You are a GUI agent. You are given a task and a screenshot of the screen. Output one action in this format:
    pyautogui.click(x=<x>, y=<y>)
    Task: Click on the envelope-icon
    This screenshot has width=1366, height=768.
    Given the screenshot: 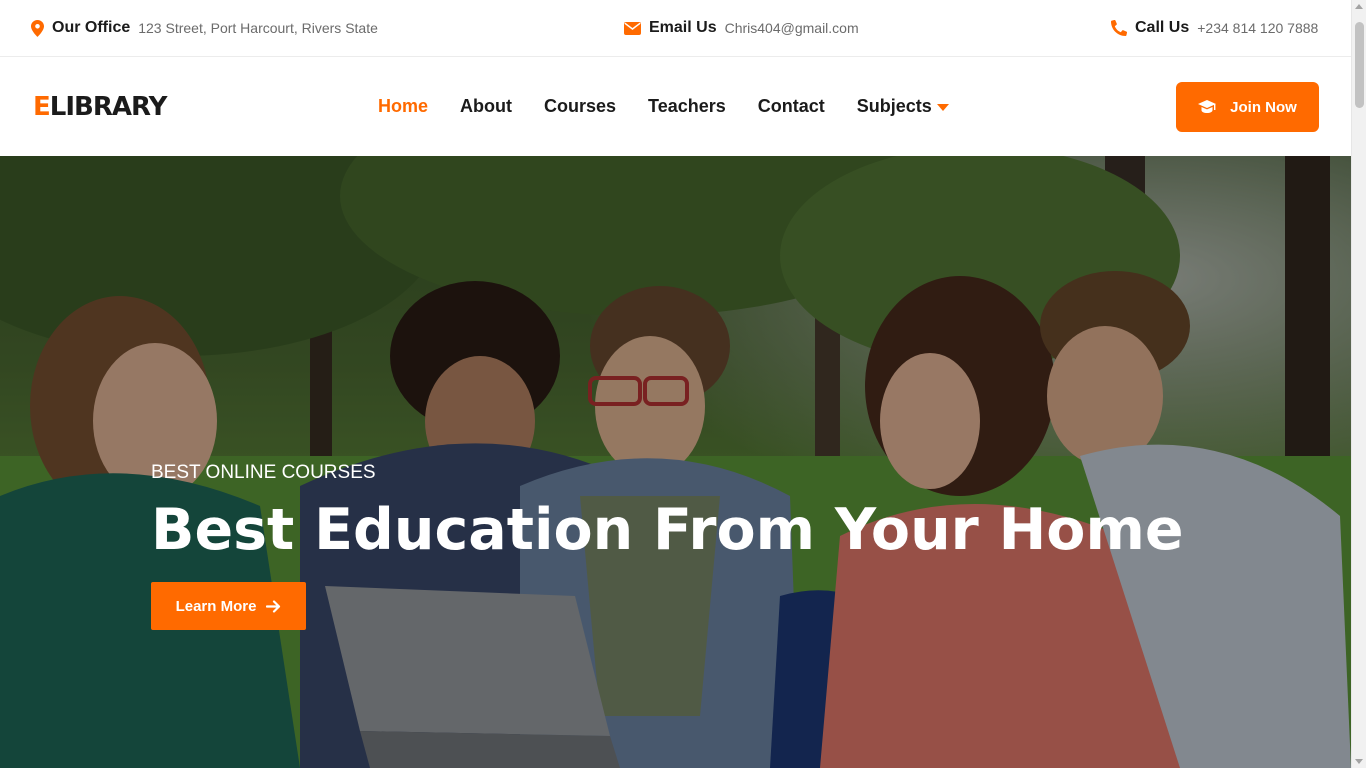 What is the action you would take?
    pyautogui.click(x=632, y=28)
    